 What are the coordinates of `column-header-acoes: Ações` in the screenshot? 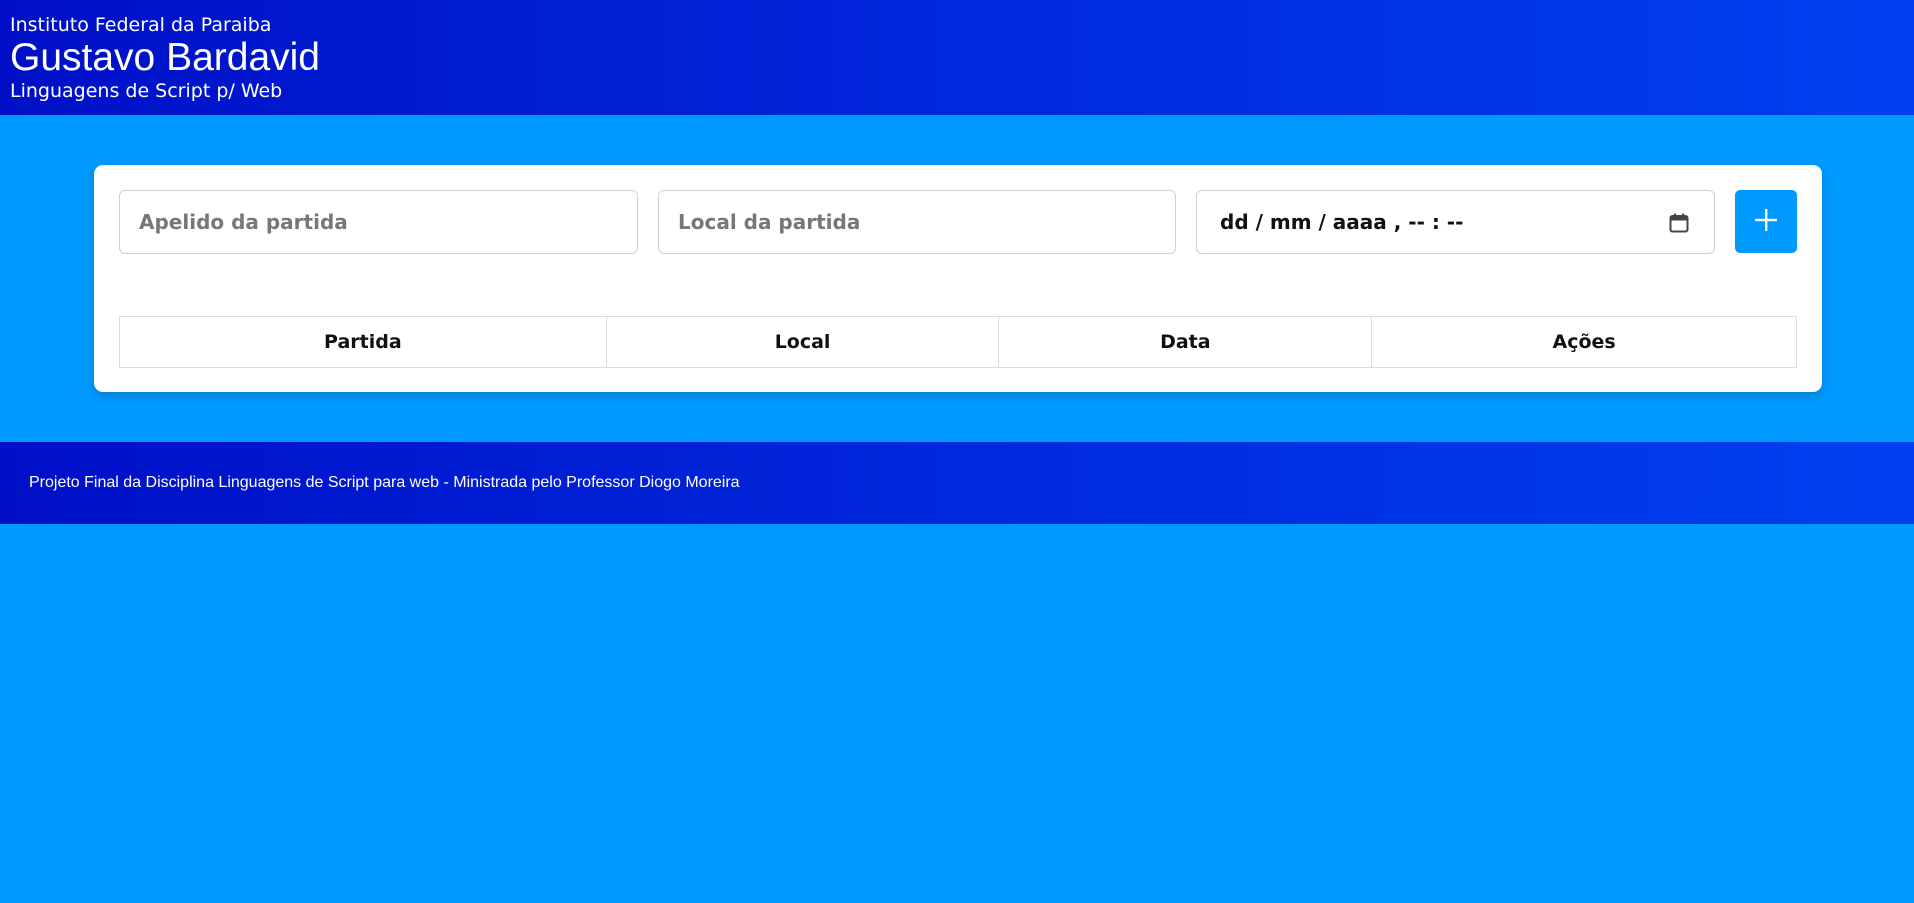 It's located at (1584, 342).